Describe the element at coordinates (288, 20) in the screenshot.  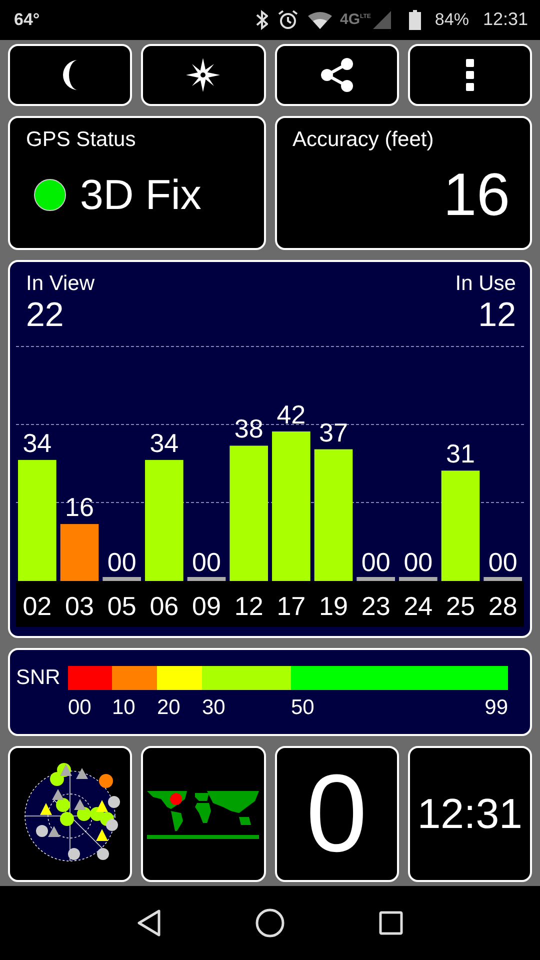
I see `alarm-clock-icon` at that location.